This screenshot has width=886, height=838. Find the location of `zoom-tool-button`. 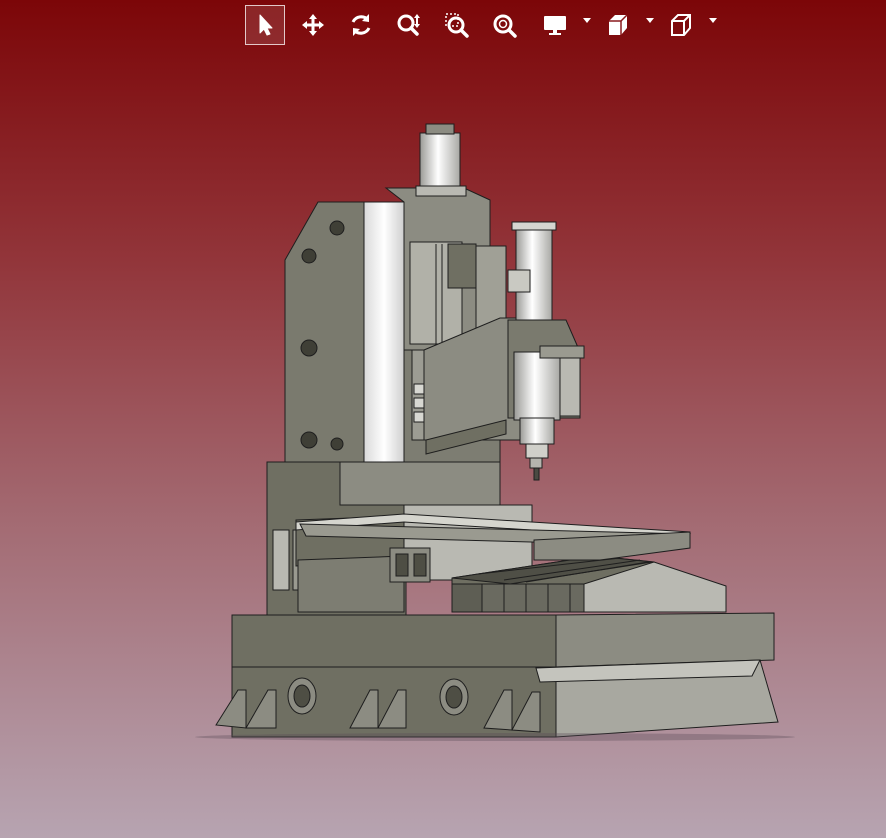

zoom-tool-button is located at coordinates (409, 25).